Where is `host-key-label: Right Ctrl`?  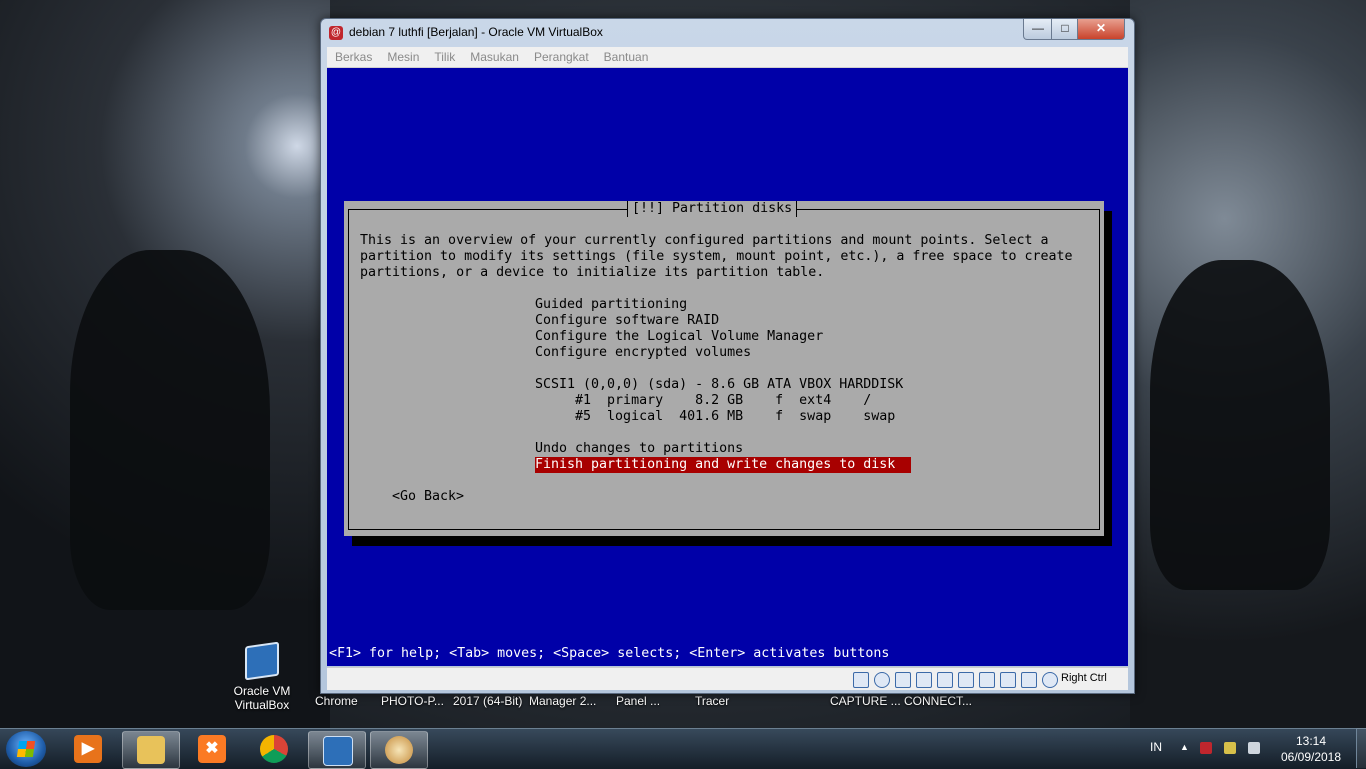
host-key-label: Right Ctrl is located at coordinates (1084, 678).